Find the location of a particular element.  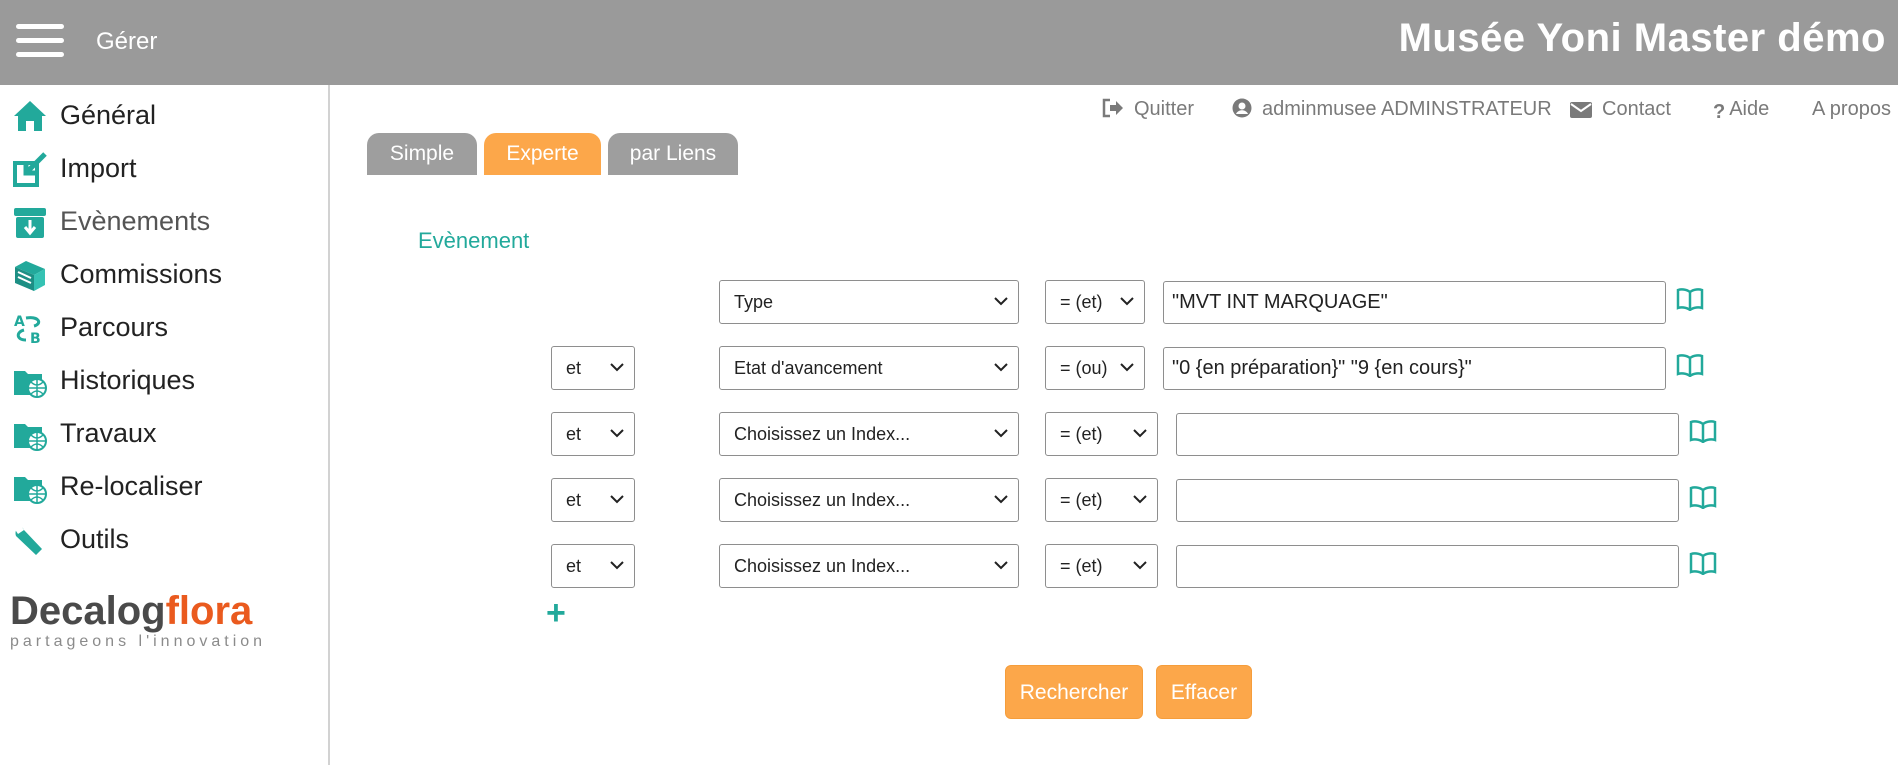

add-criterion-button: + is located at coordinates (556, 613).